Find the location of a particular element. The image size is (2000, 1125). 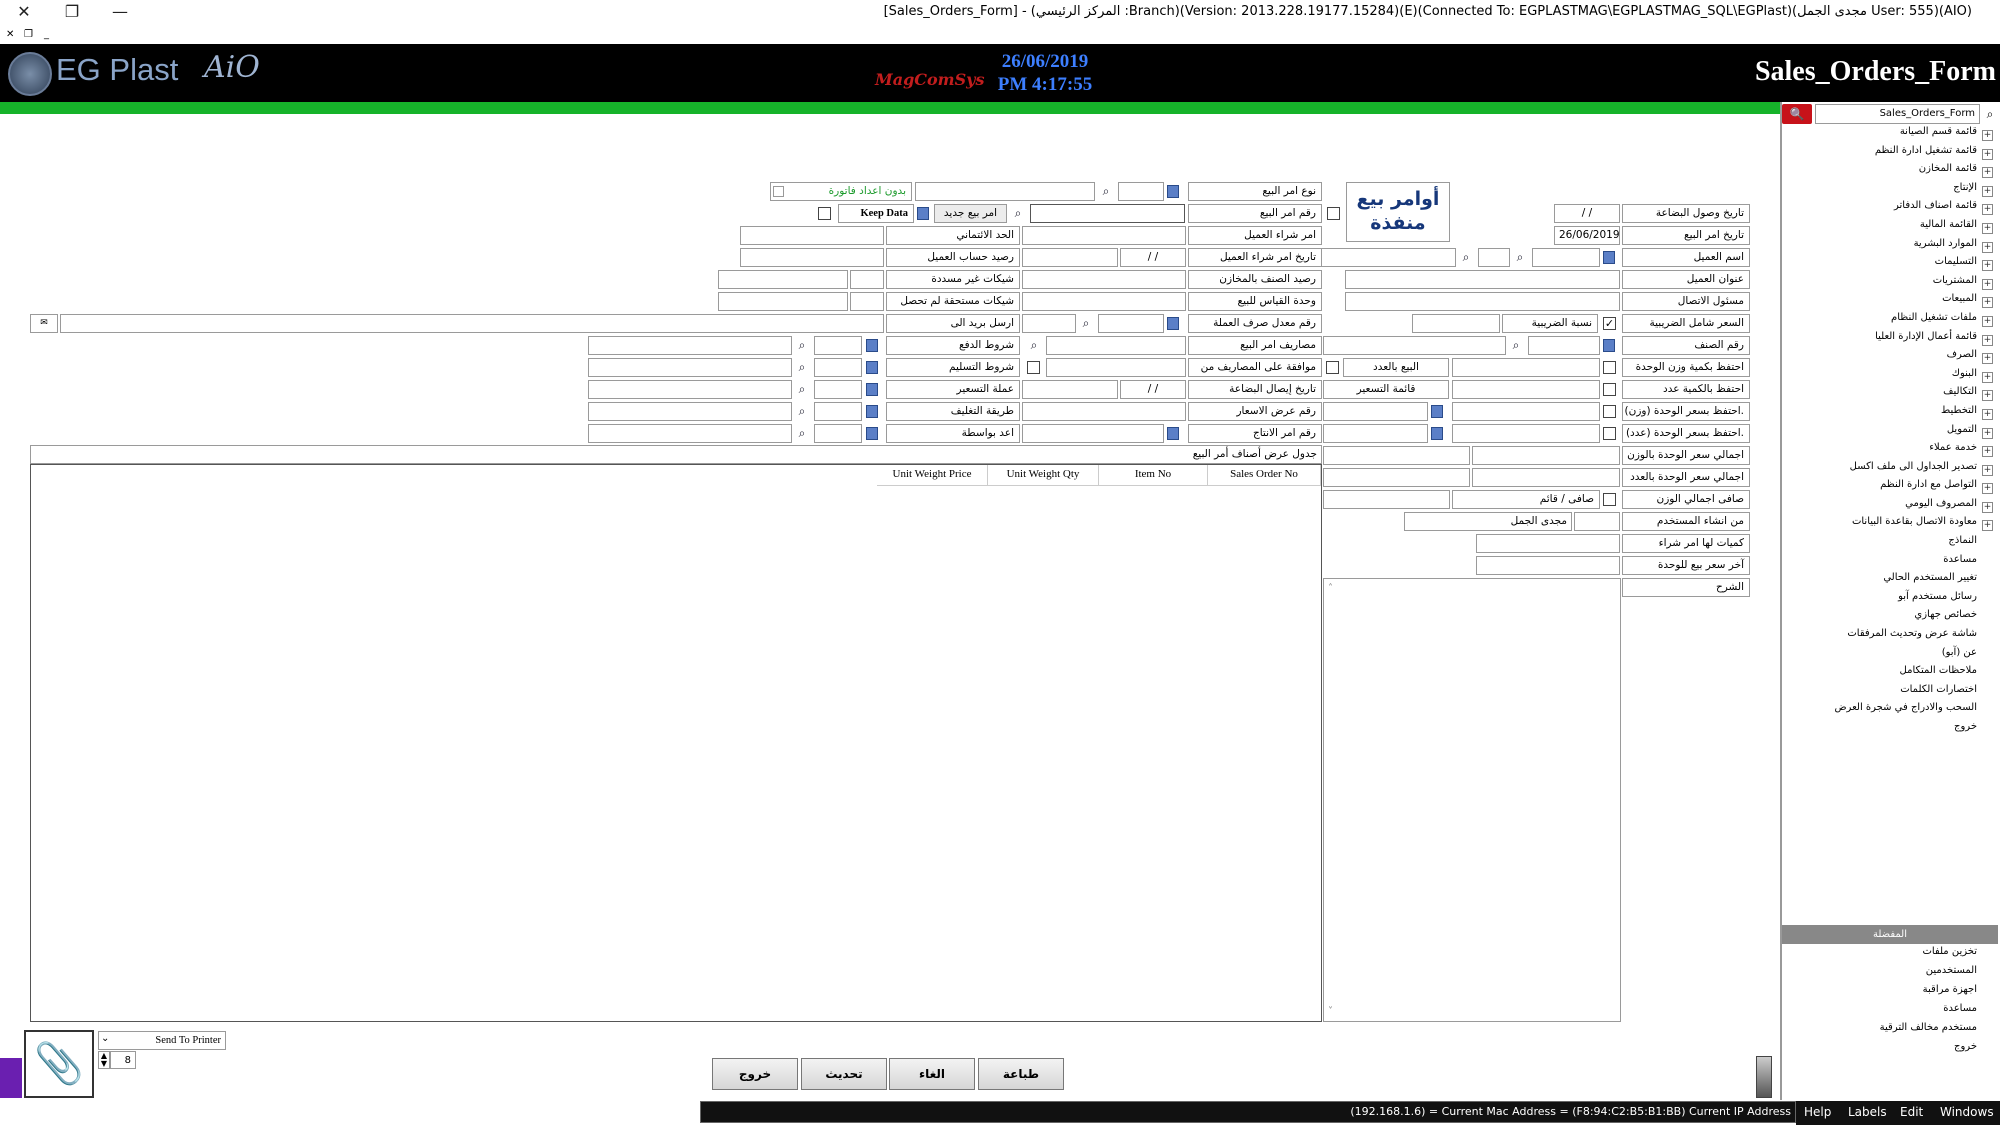

favorite-item: خروج is located at coordinates (1881, 1050).